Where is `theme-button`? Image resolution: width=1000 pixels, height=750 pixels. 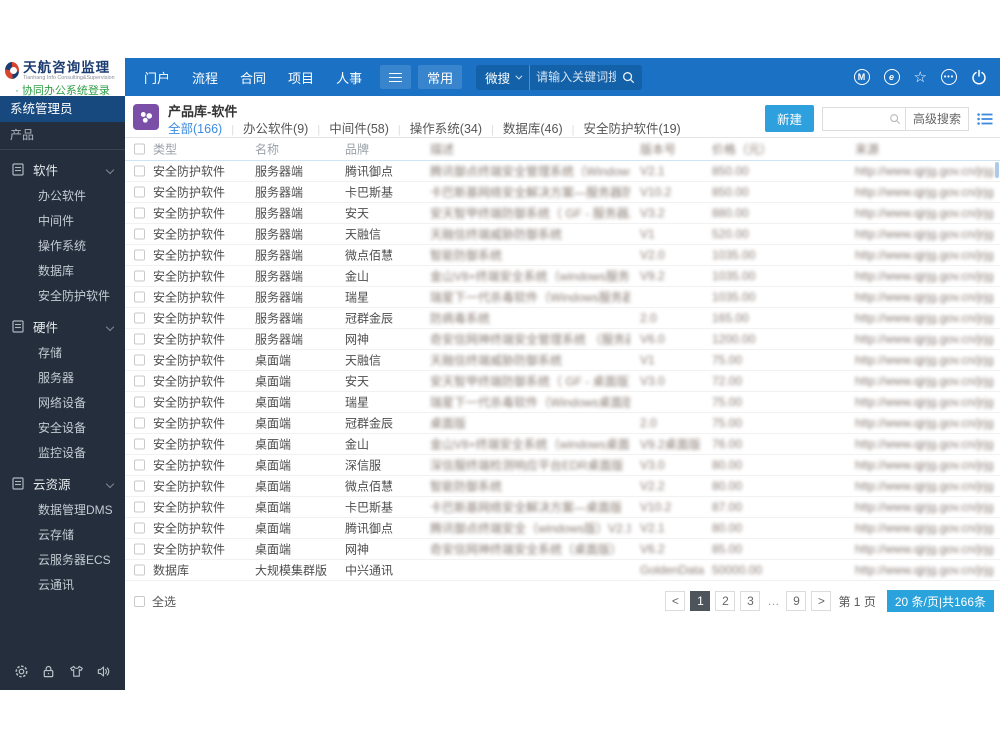 theme-button is located at coordinates (76, 671).